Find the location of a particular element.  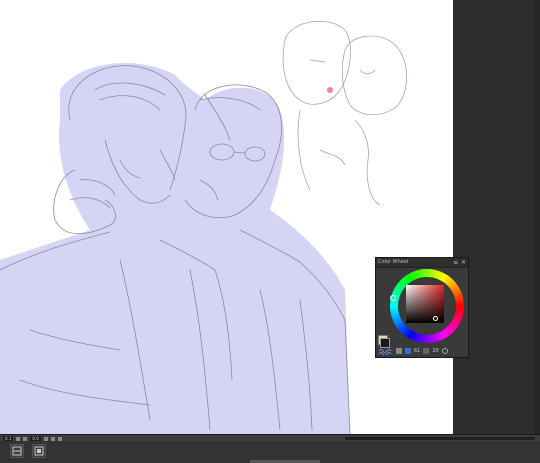

zoom-out-icon is located at coordinates (18, 438).